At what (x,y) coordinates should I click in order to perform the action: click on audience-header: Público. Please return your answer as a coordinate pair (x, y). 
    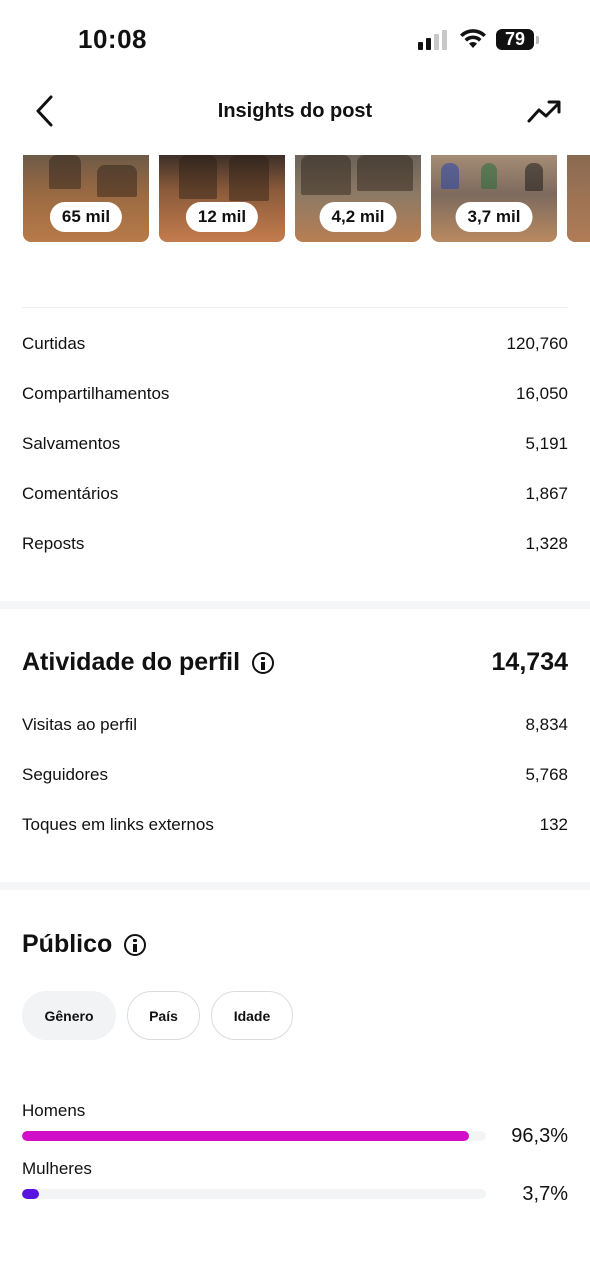
    Looking at the image, I should click on (295, 944).